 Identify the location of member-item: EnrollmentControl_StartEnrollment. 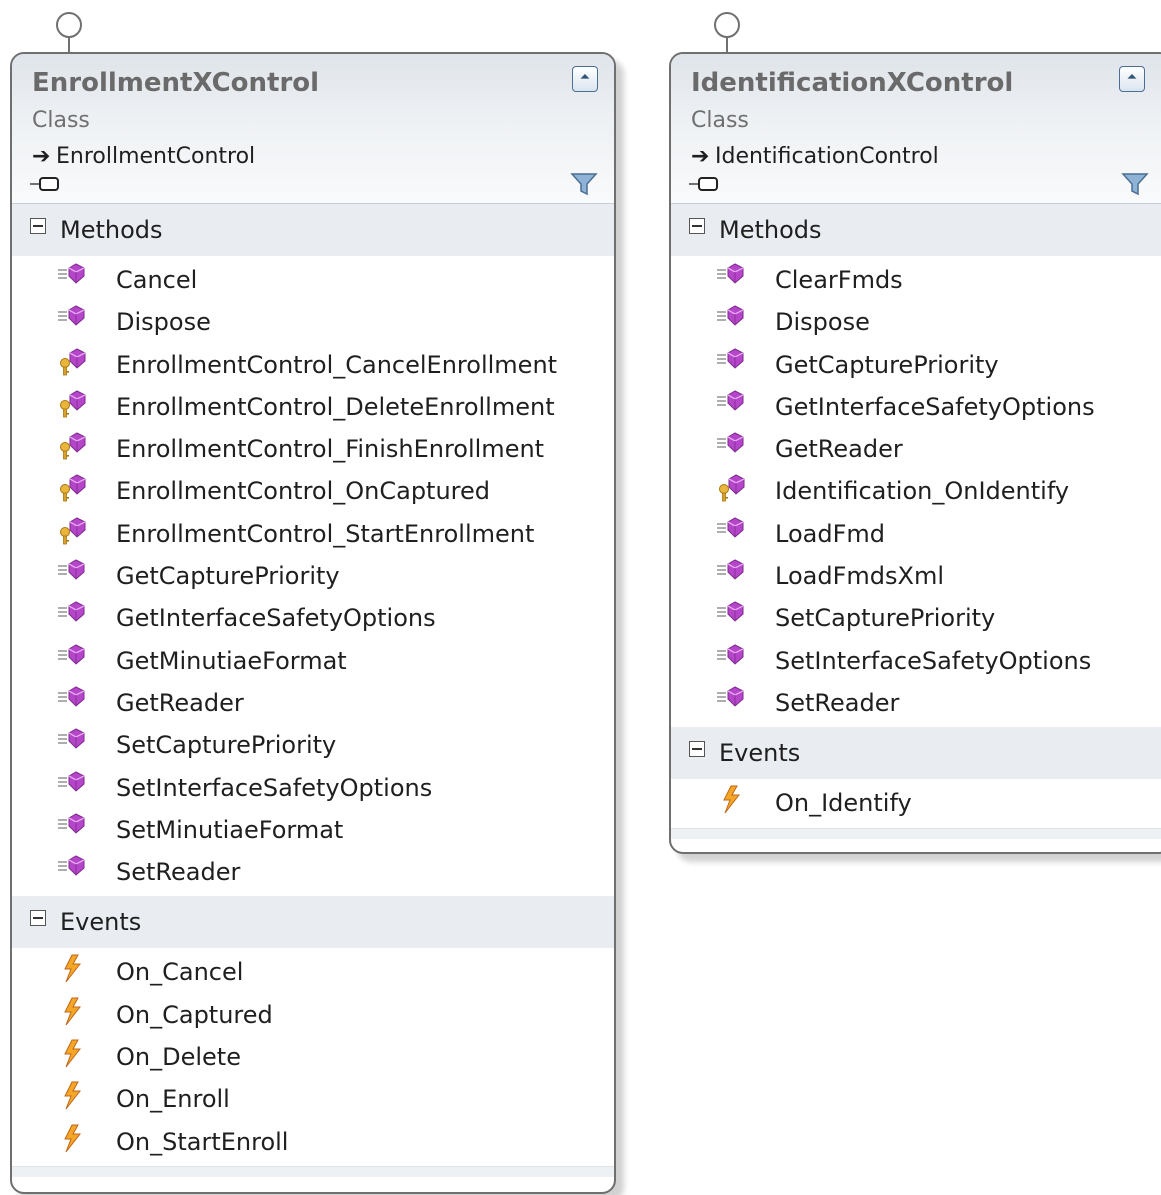
(313, 535).